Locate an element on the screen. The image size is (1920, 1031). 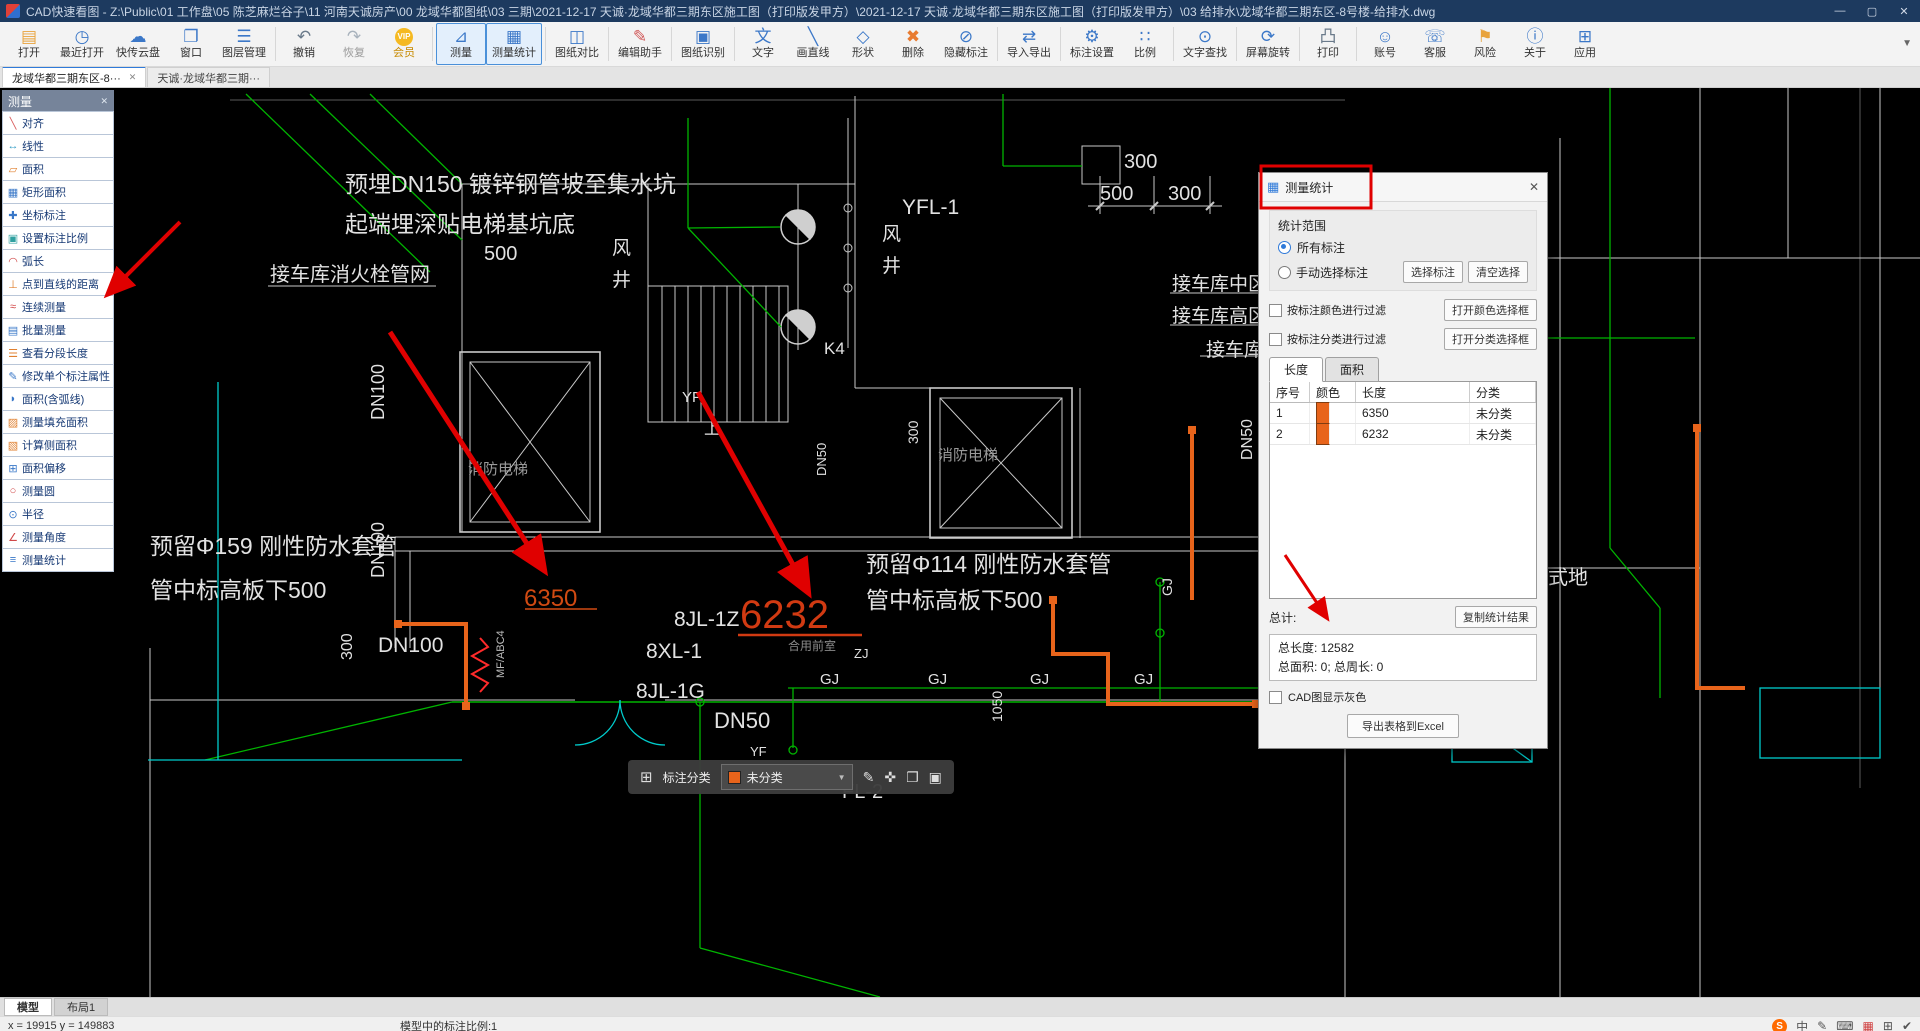
open-category-picker-button: 打开分类选择框 is located at coordinates (1490, 339).